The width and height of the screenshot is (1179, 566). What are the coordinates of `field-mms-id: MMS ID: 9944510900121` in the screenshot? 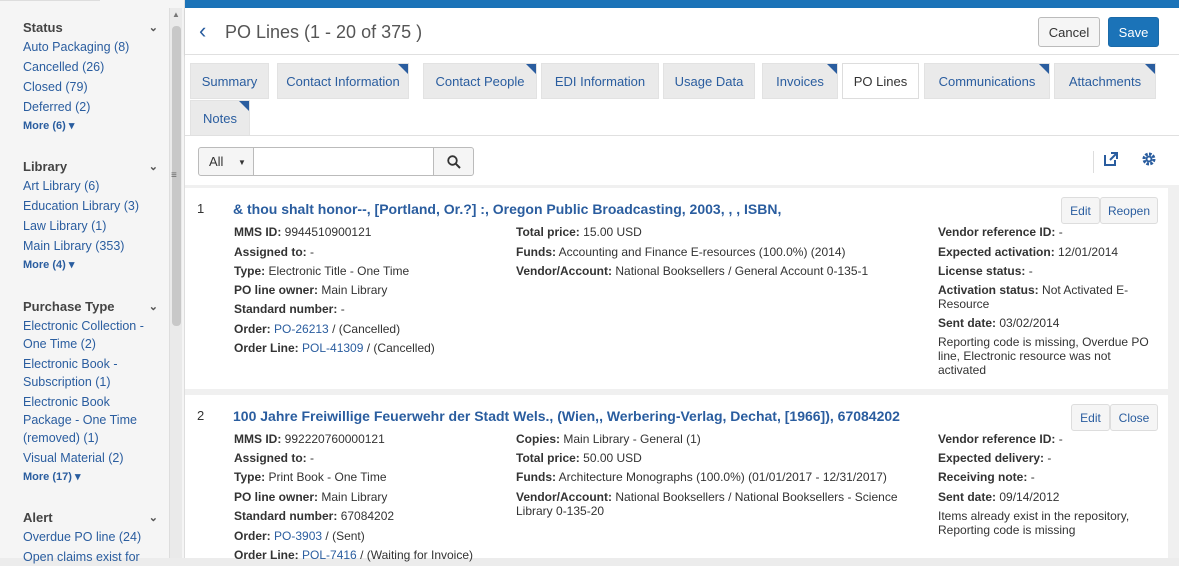 It's located at (303, 232).